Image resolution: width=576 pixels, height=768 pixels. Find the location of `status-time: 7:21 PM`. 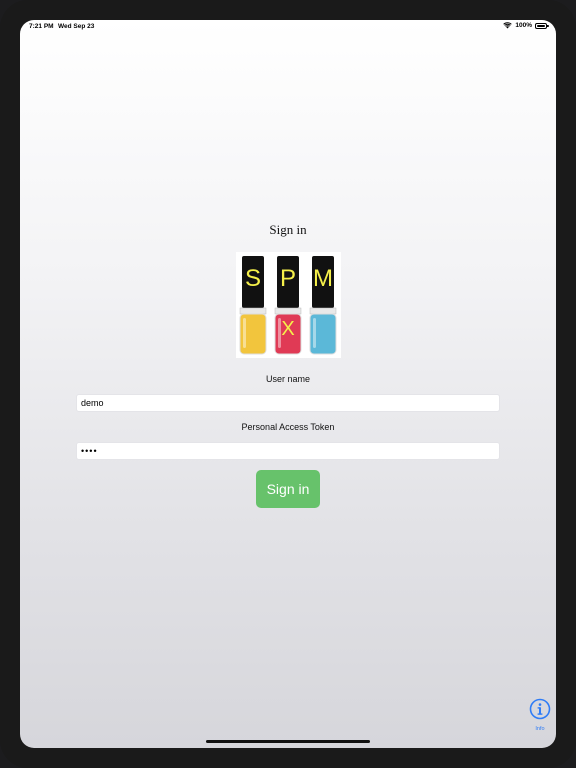

status-time: 7:21 PM is located at coordinates (41, 26).